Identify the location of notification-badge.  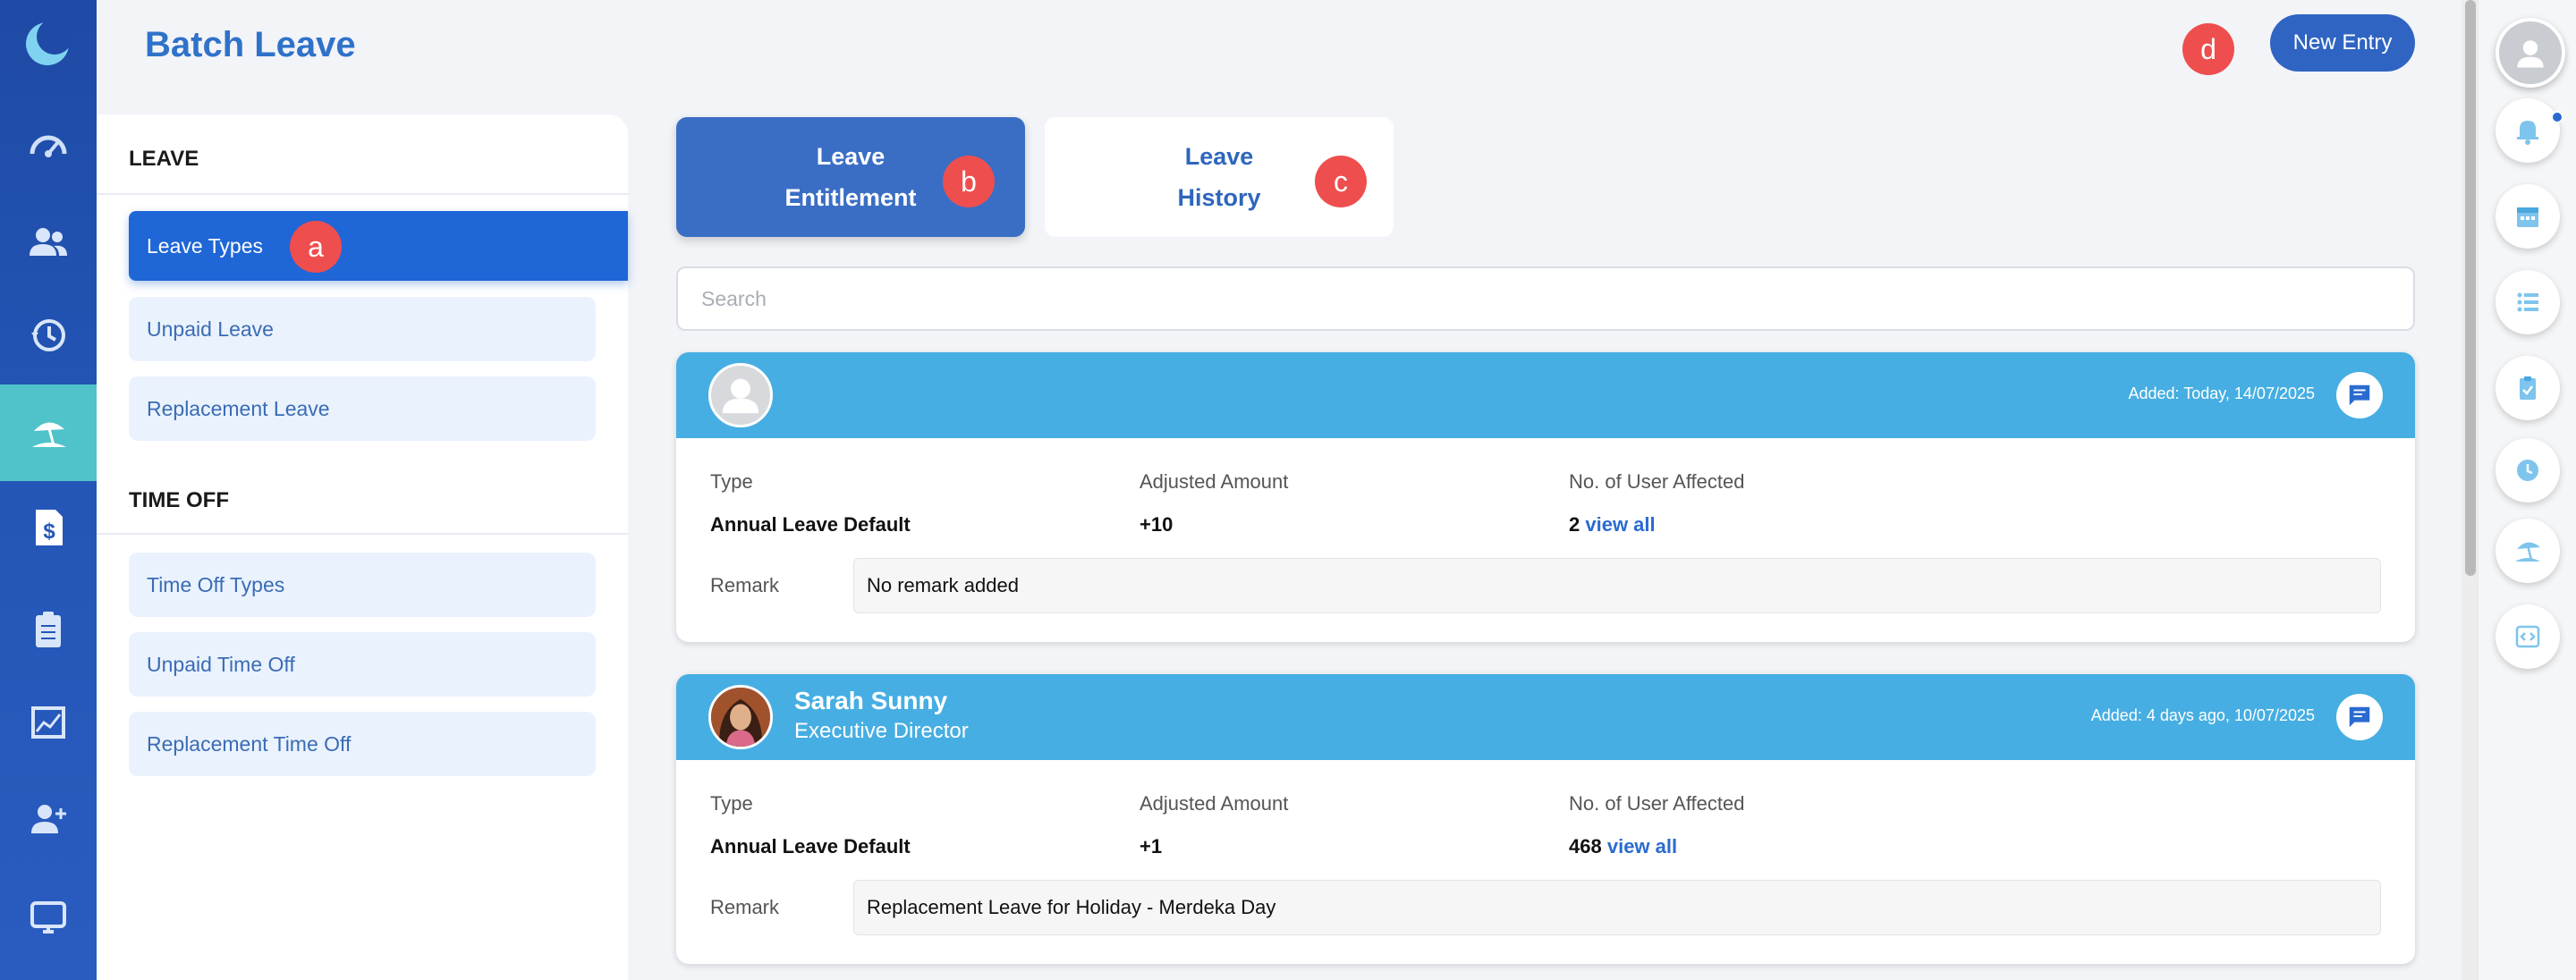
(2557, 117).